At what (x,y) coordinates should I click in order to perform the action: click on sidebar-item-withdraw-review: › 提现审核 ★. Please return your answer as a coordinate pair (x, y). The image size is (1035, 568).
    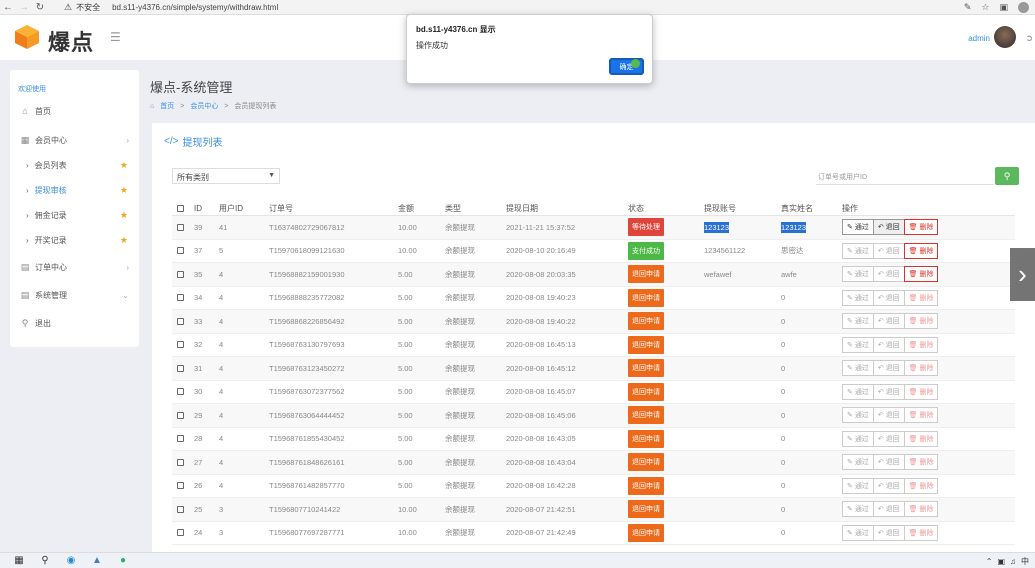
    Looking at the image, I should click on (74, 190).